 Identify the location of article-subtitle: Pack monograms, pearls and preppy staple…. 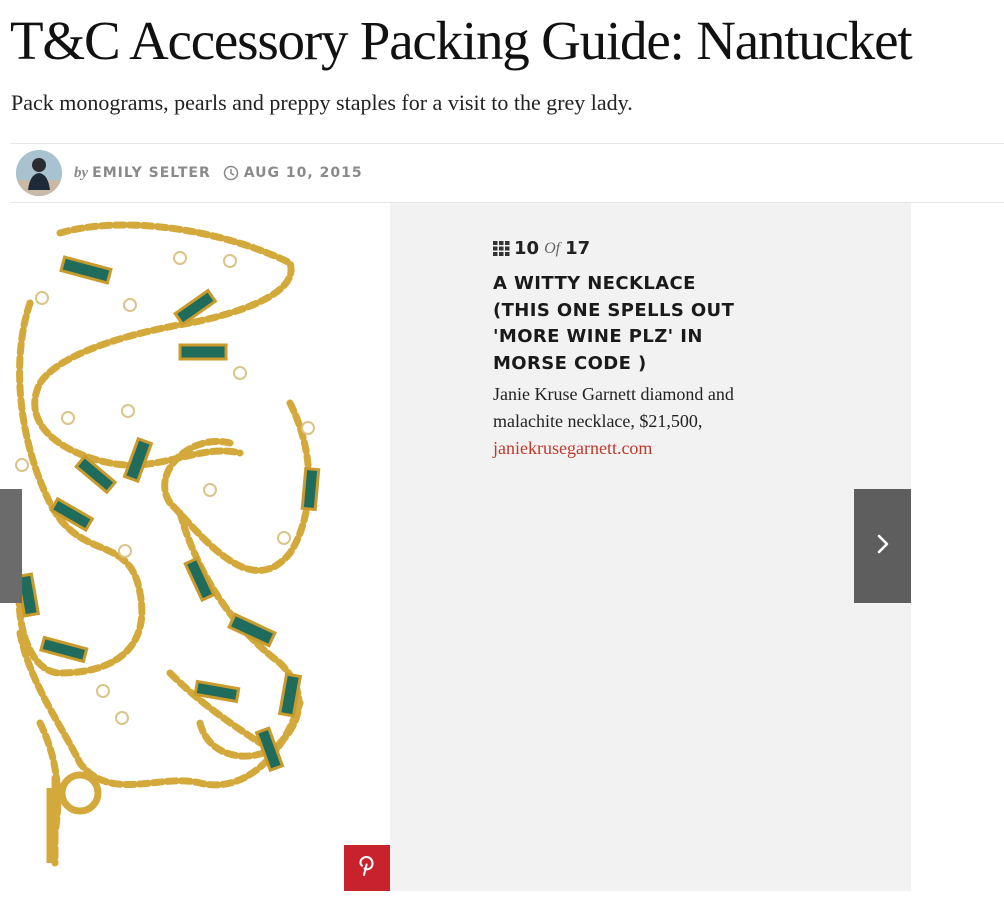
(322, 102).